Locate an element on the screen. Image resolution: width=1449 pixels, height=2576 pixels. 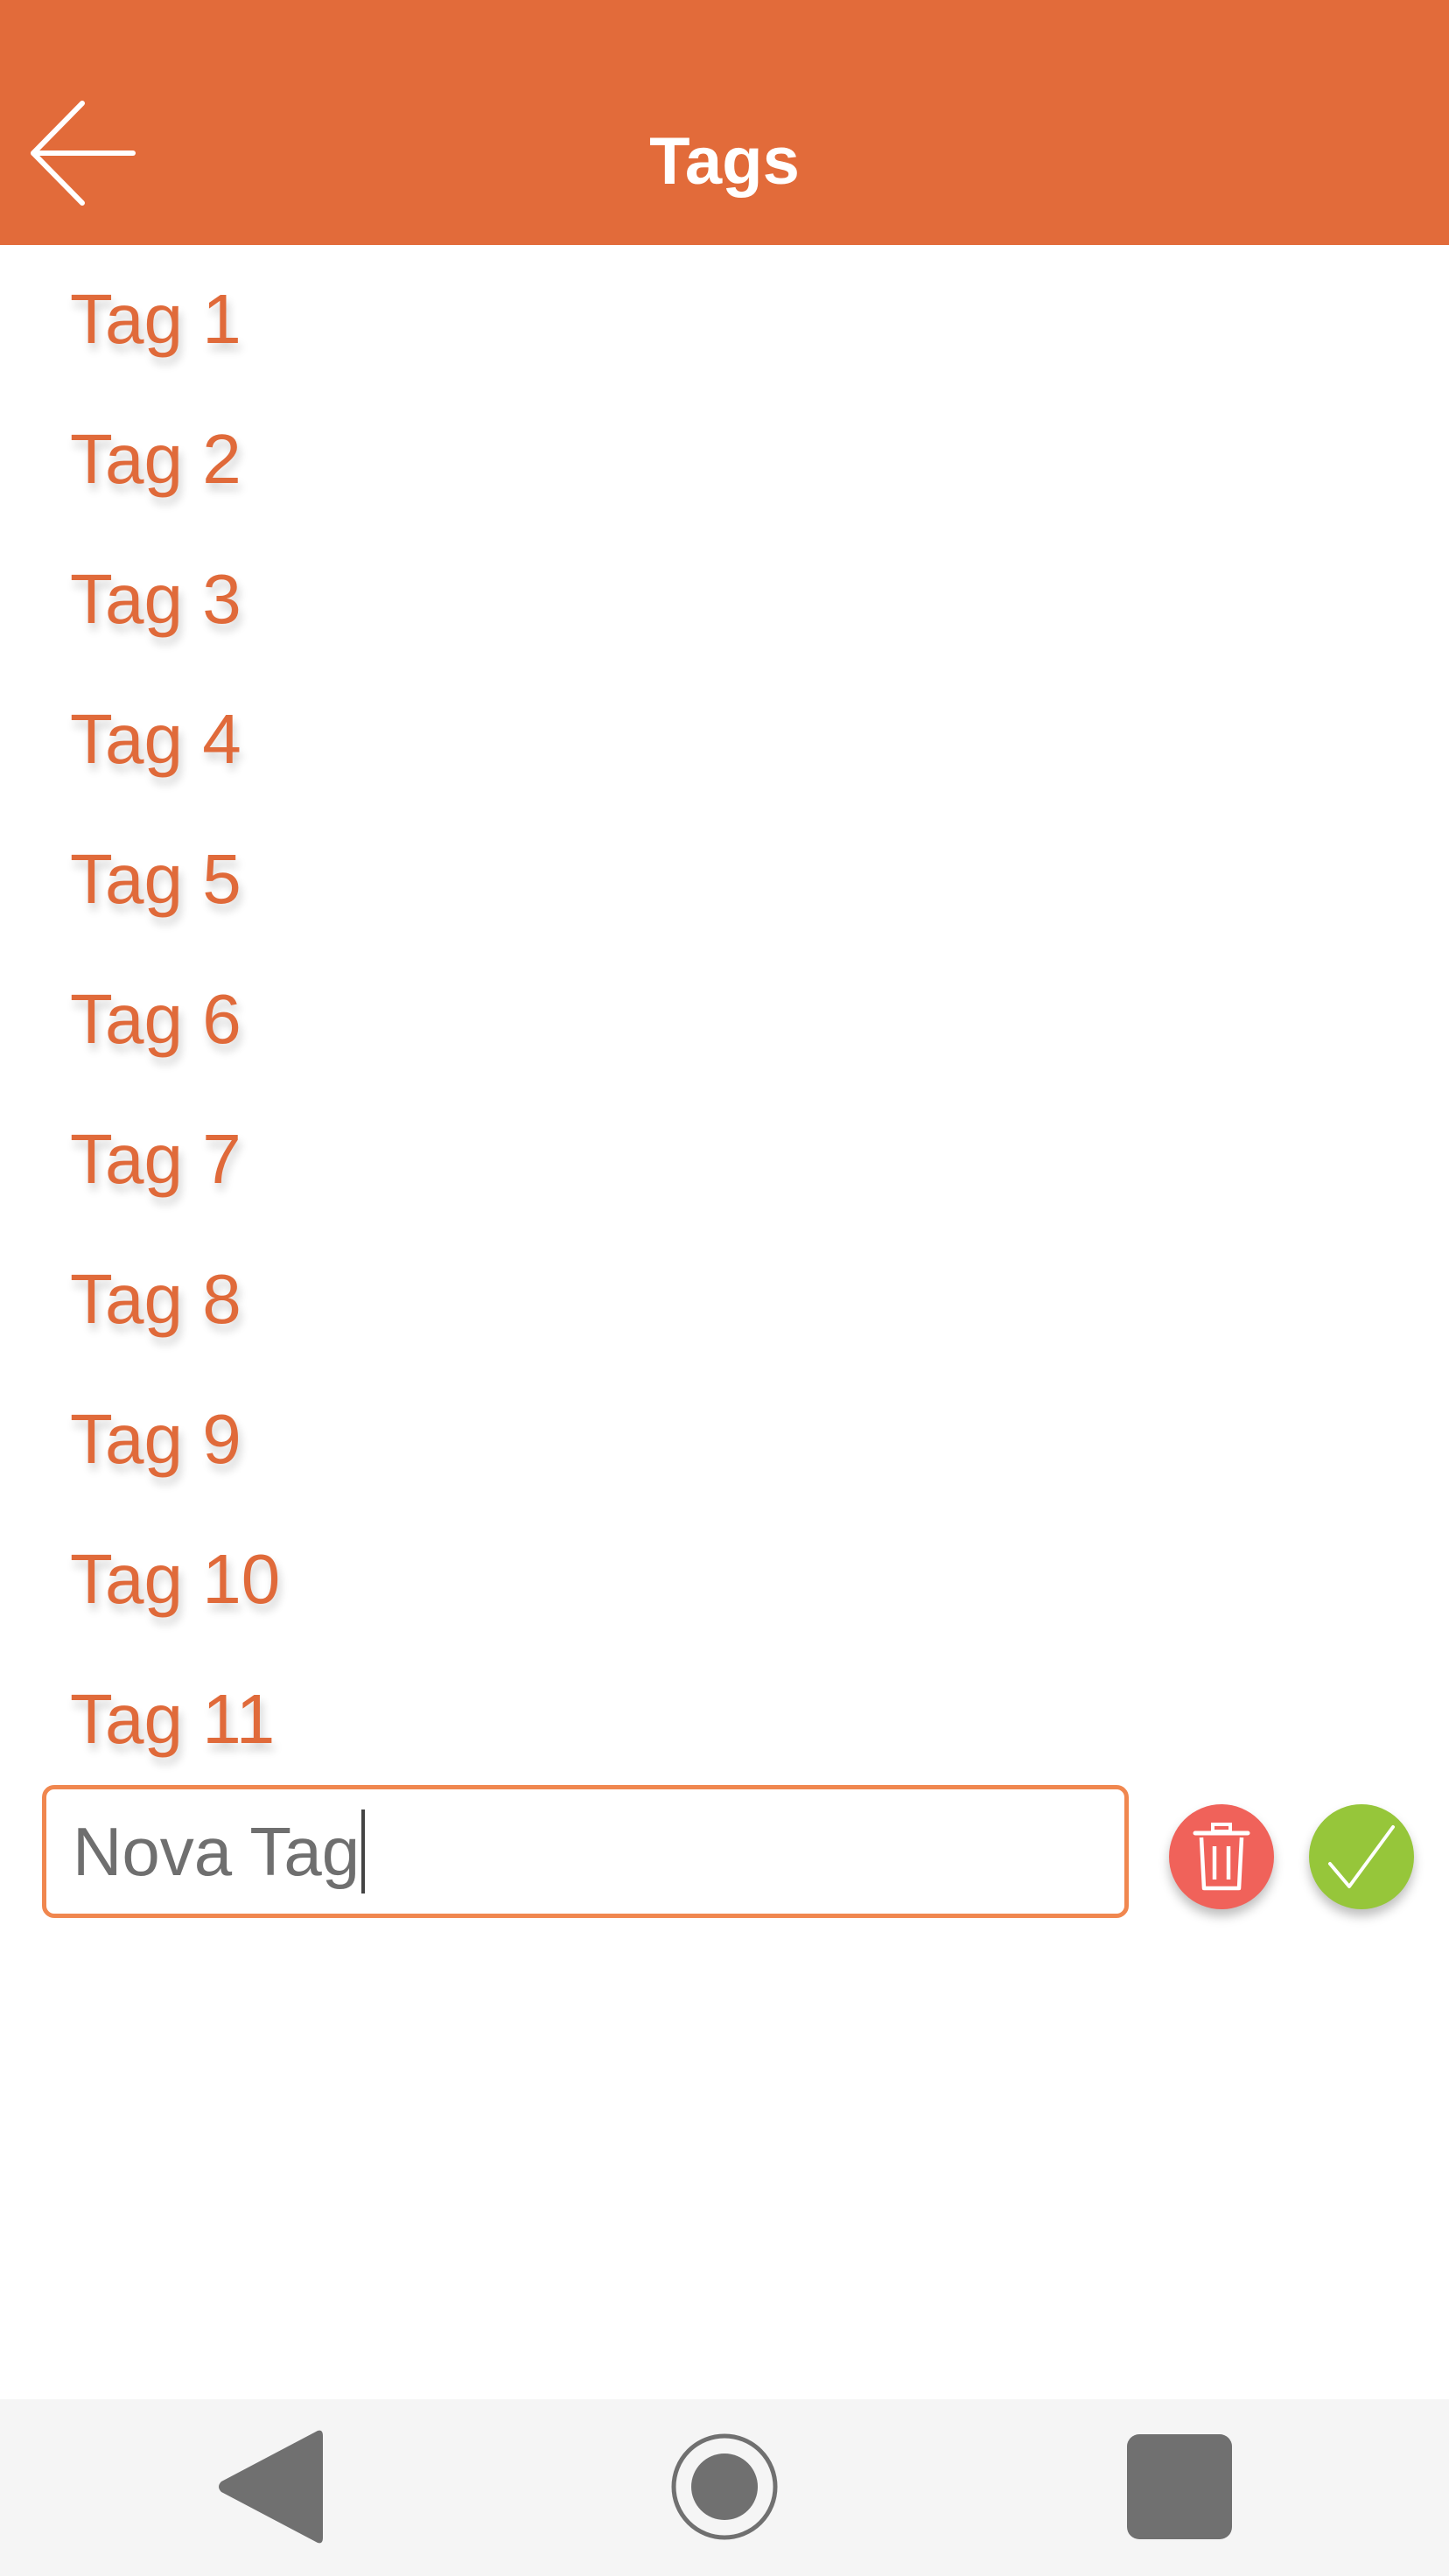
check-icon is located at coordinates (1361, 1856).